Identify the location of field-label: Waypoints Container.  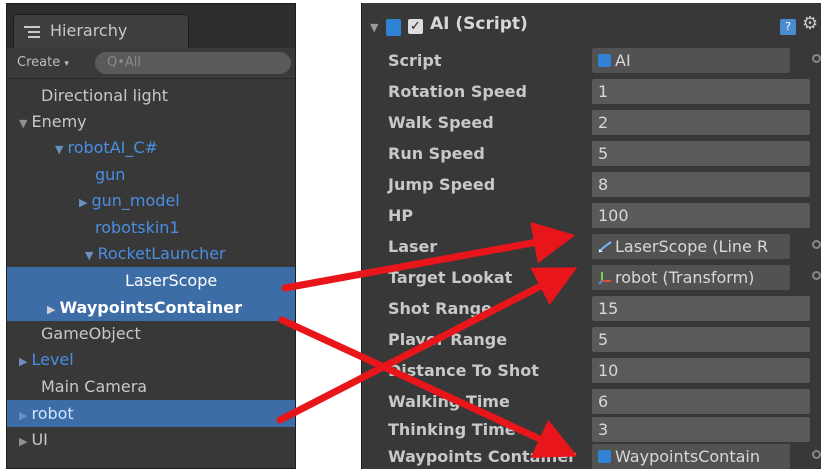
(482, 456).